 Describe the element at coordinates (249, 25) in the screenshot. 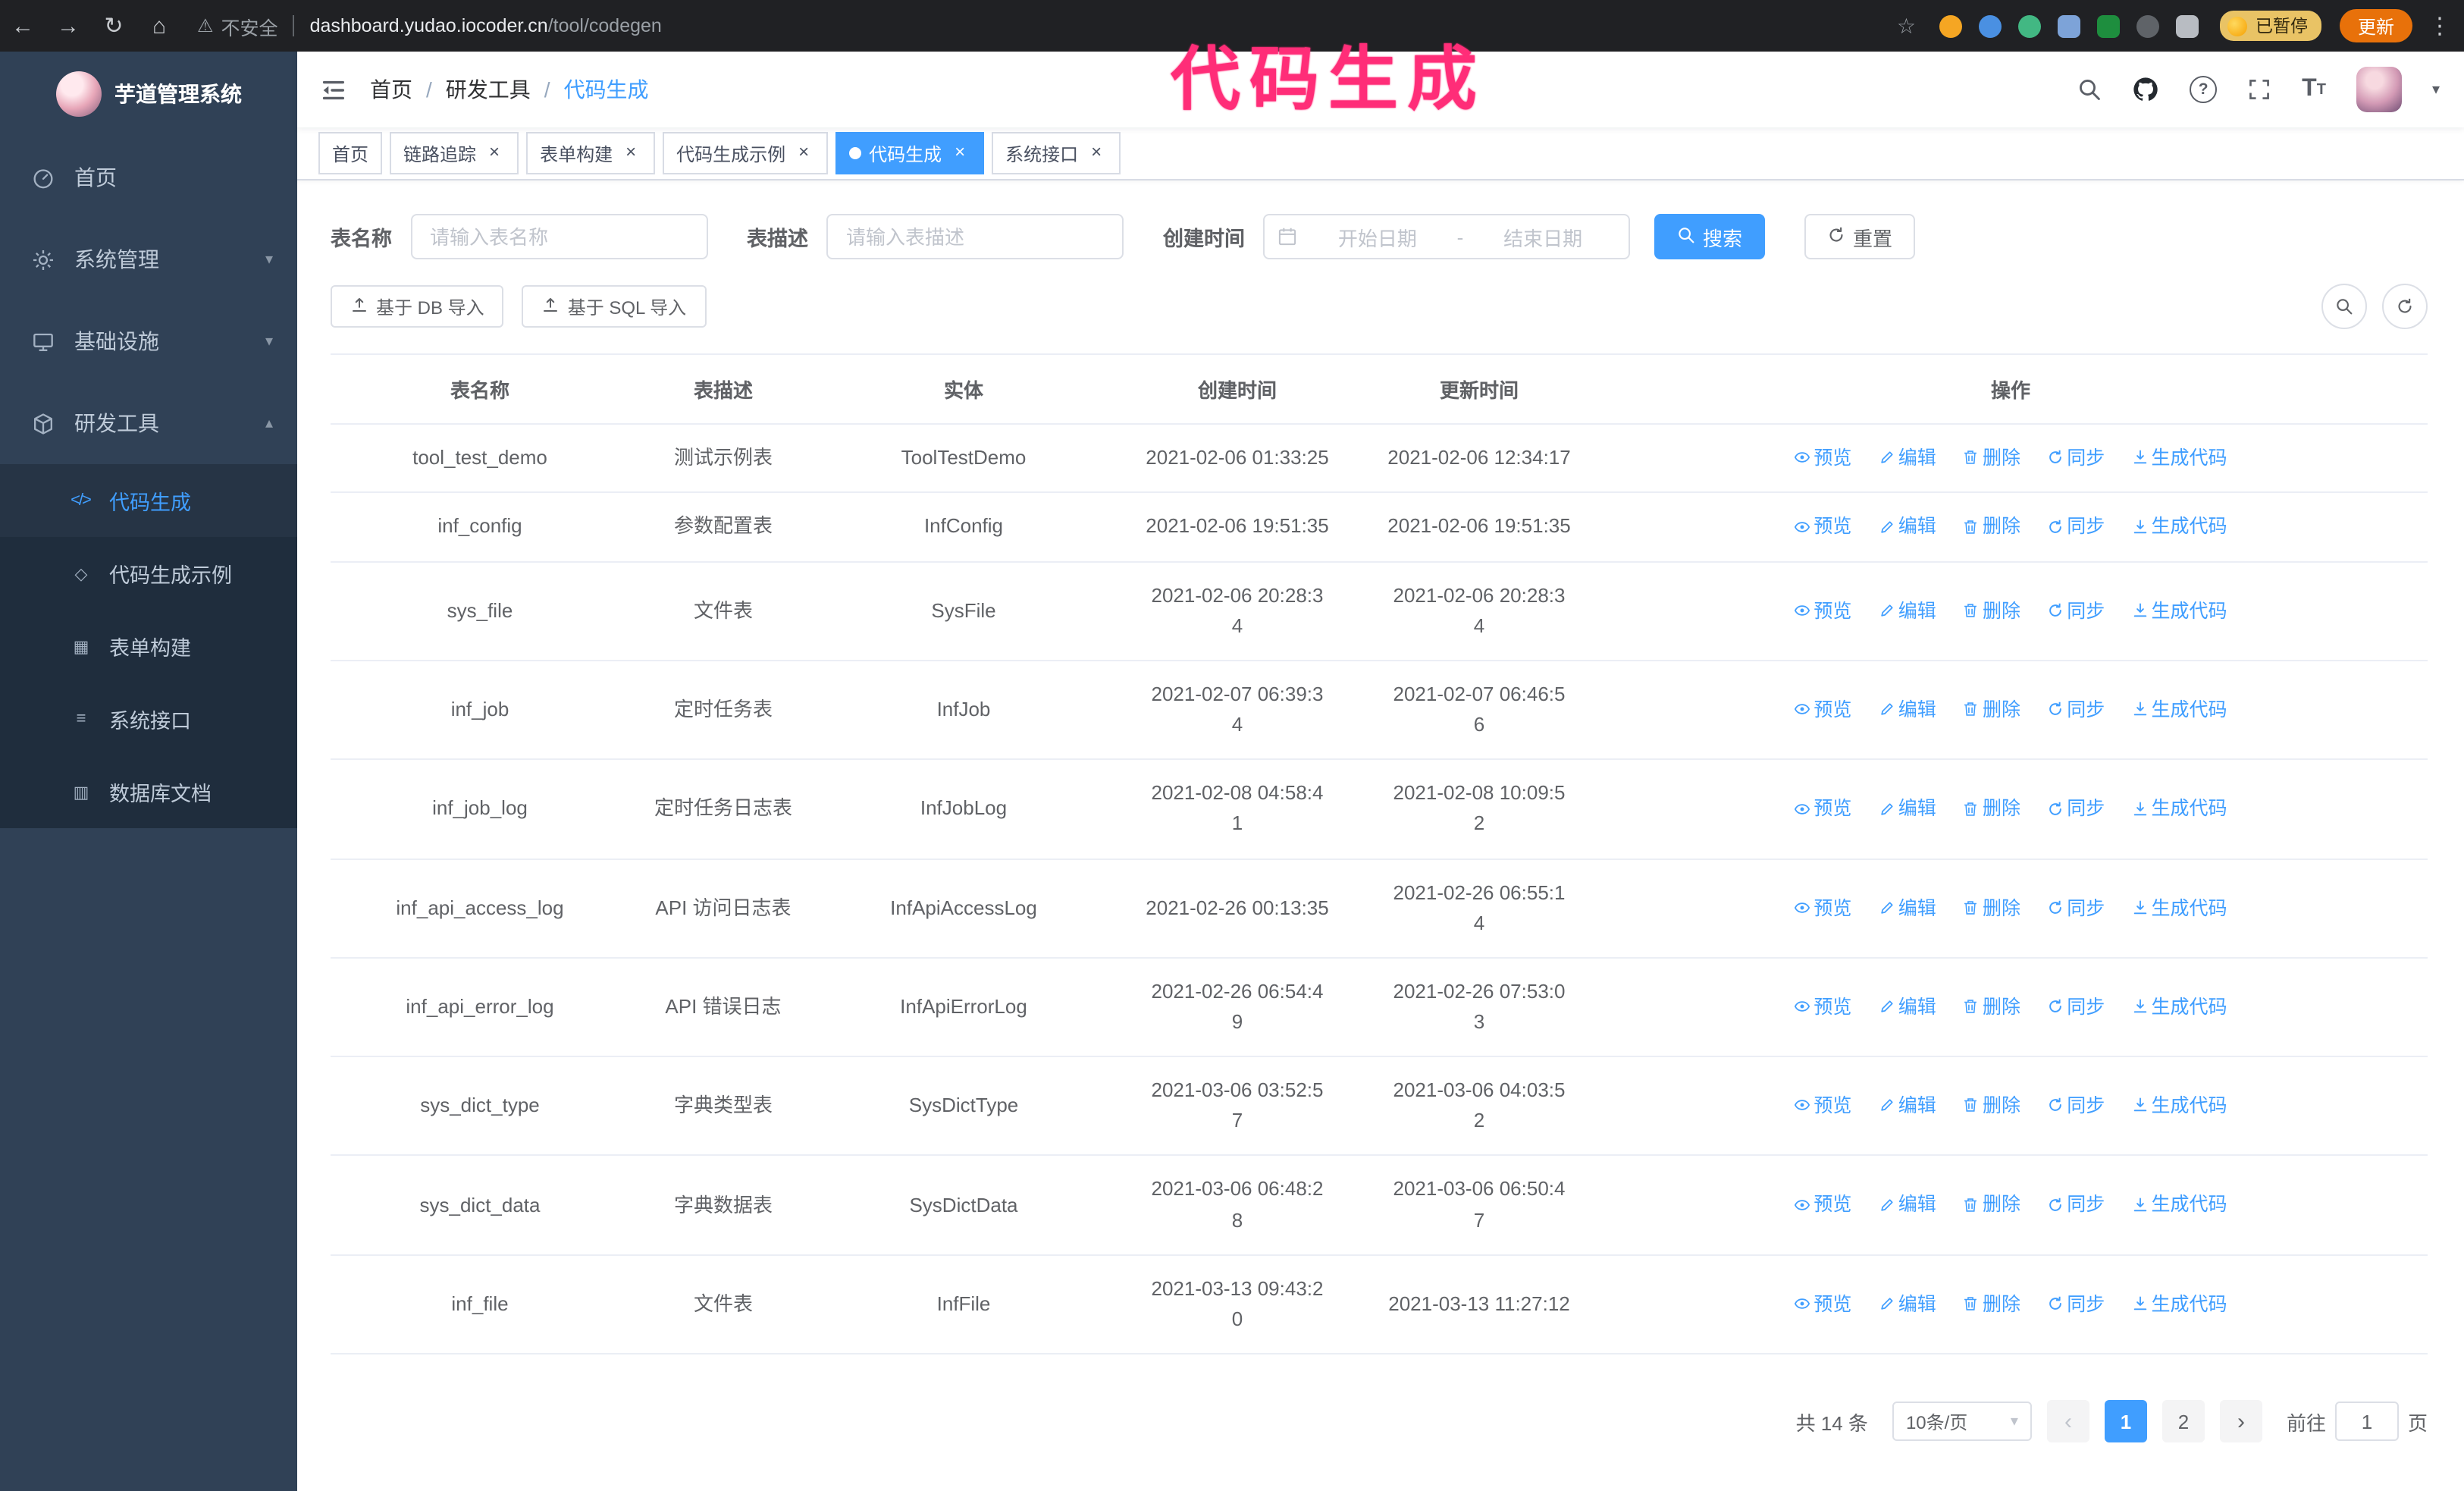

I see `security-warning-text: 不安全` at that location.